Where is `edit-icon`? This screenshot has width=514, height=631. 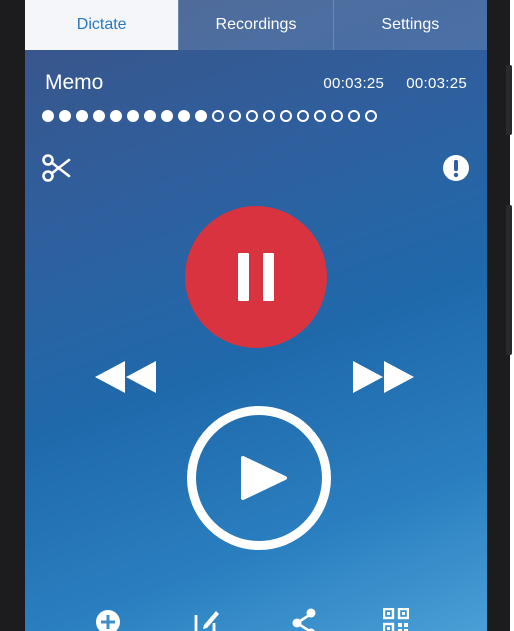
edit-icon is located at coordinates (206, 619).